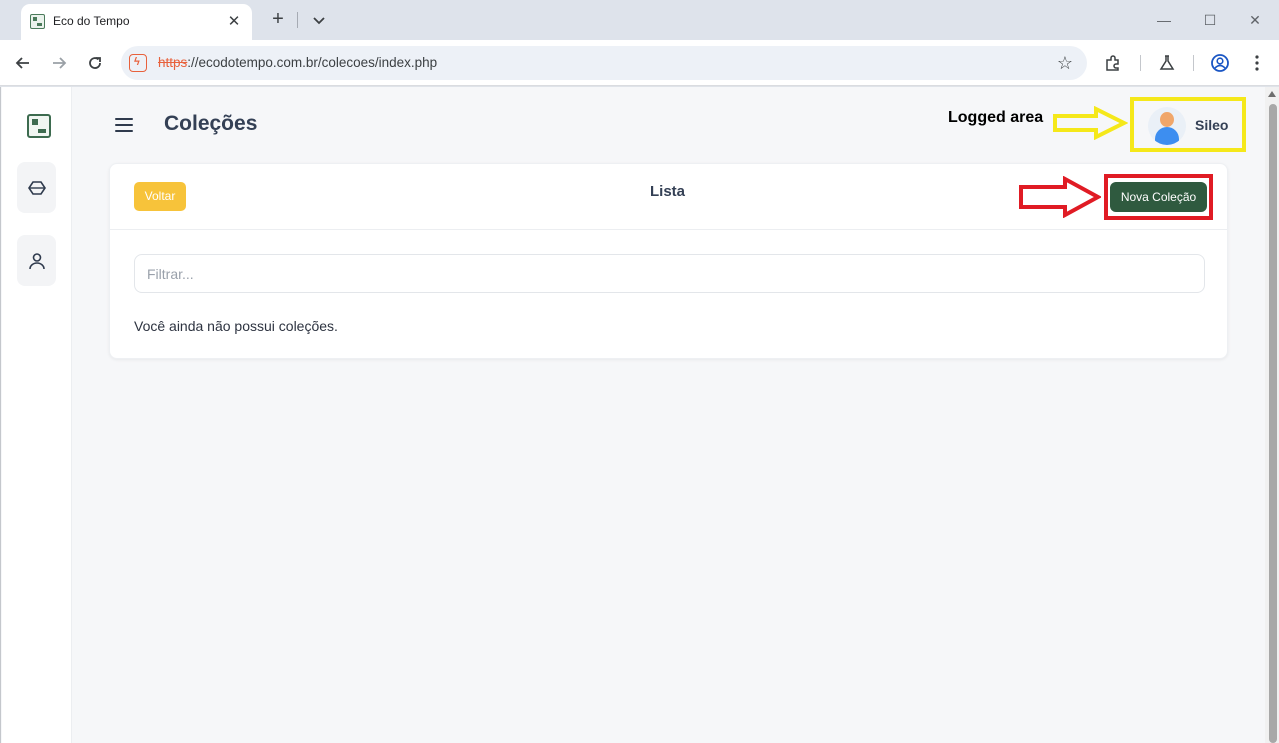 This screenshot has width=1279, height=743. What do you see at coordinates (59, 63) in the screenshot?
I see `forward-arrow-icon` at bounding box center [59, 63].